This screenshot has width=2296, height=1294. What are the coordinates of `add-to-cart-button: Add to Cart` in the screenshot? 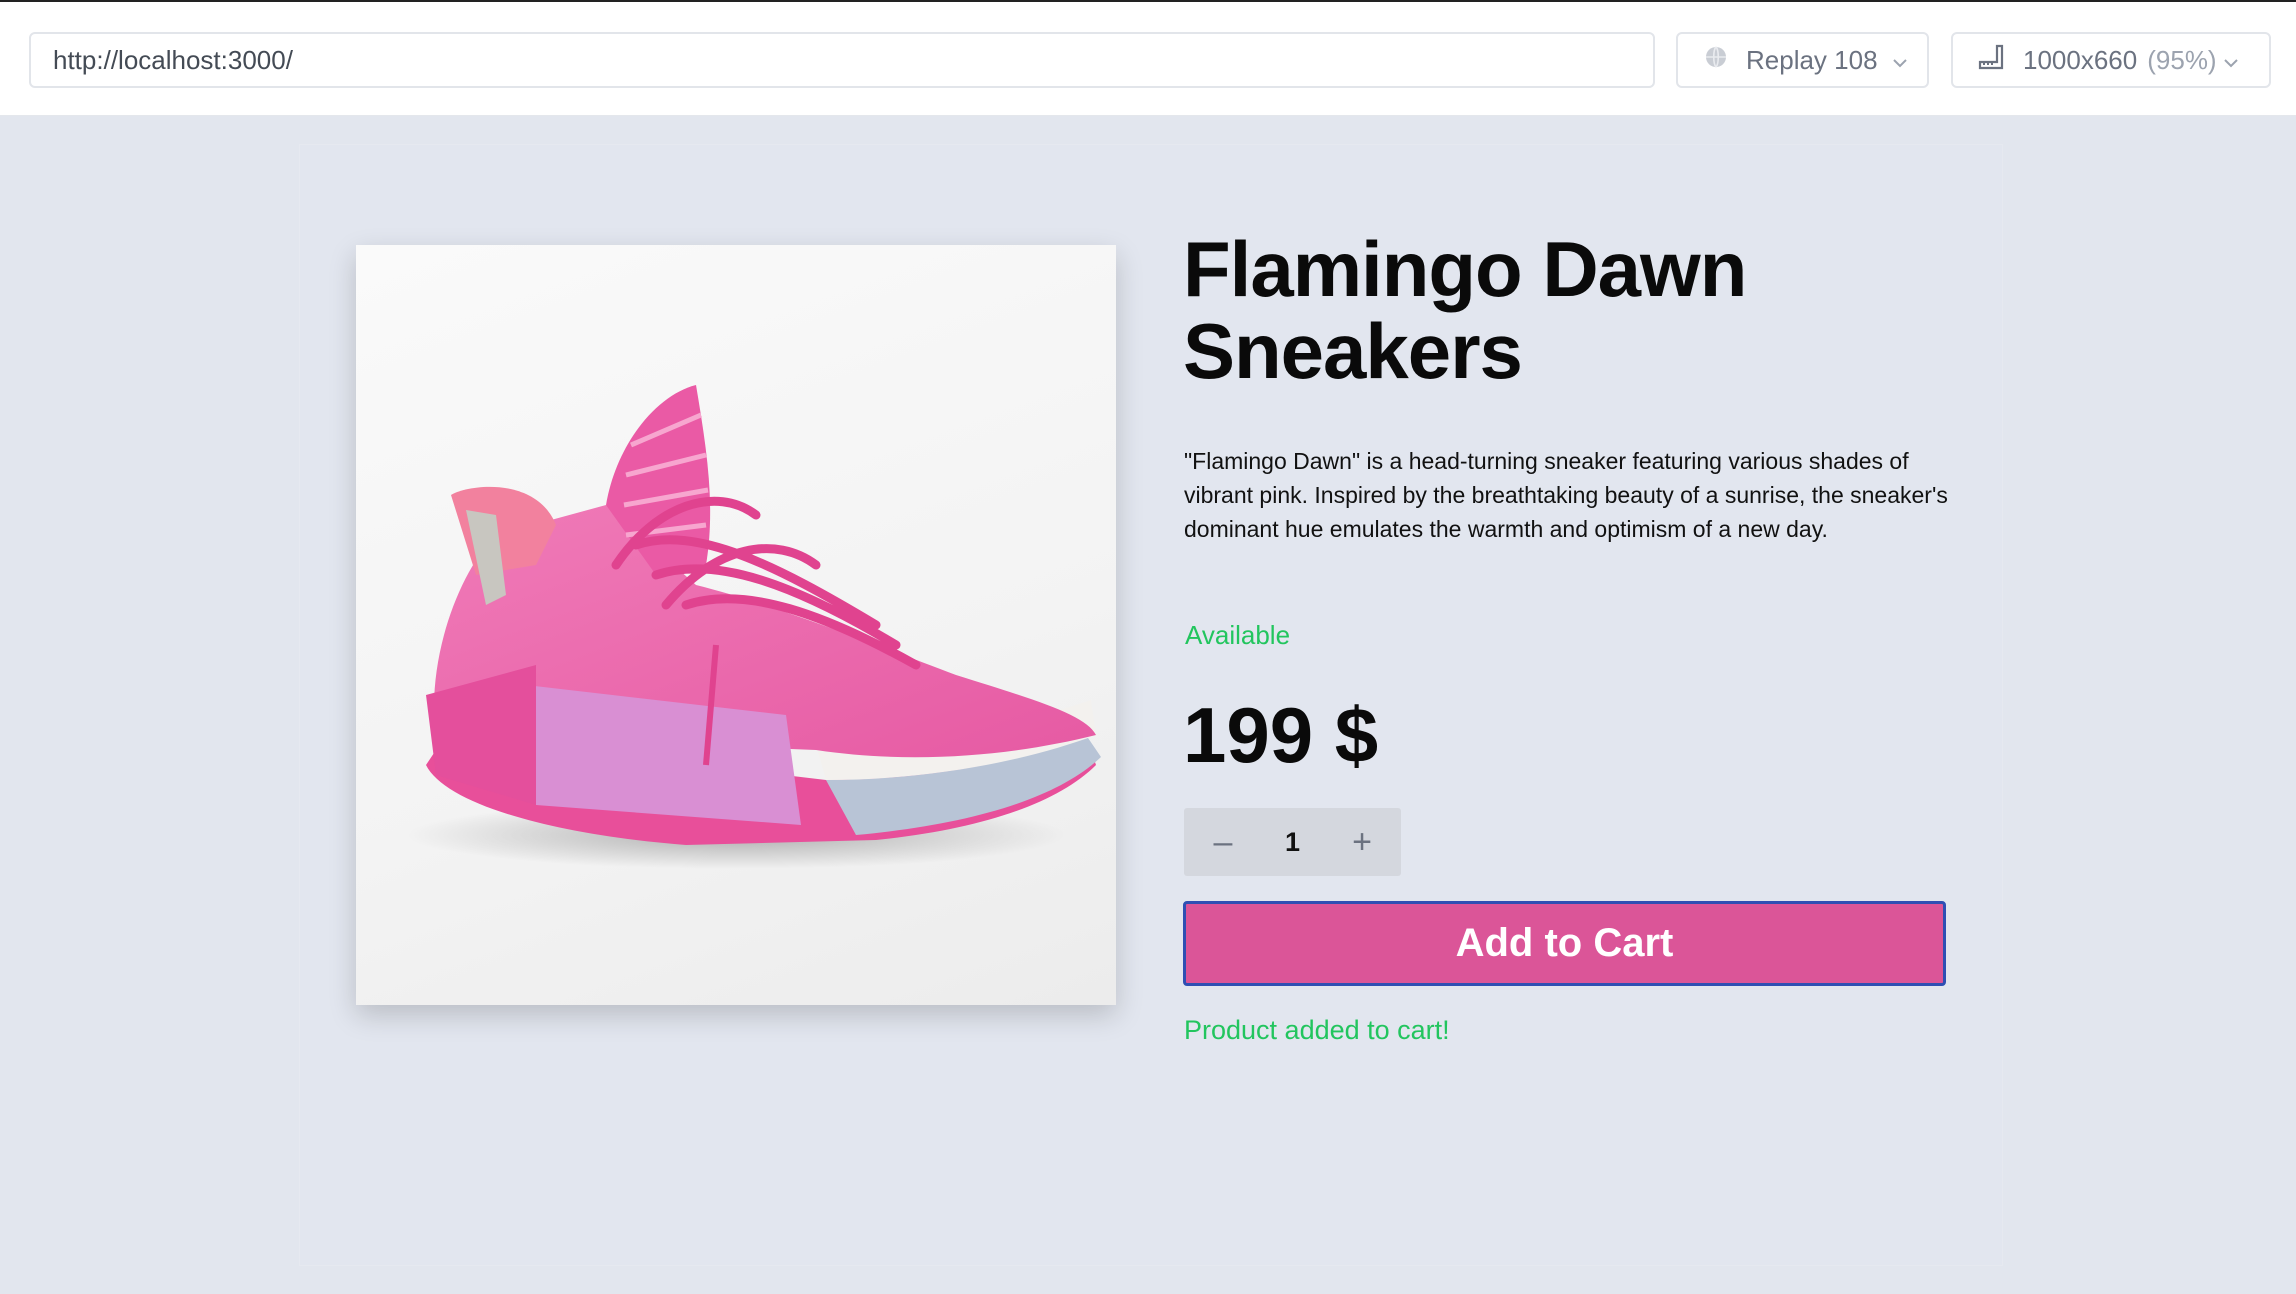 It's located at (1564, 943).